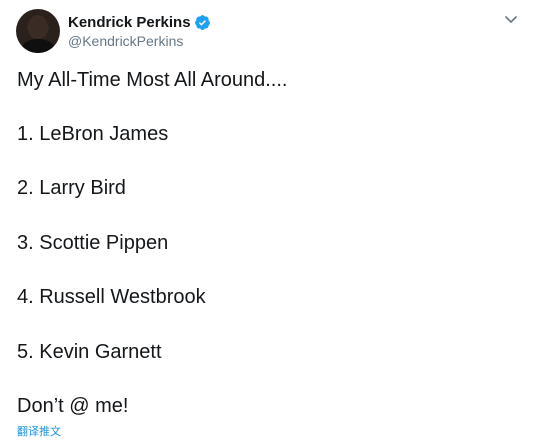  I want to click on avatar-shirt, so click(38, 46).